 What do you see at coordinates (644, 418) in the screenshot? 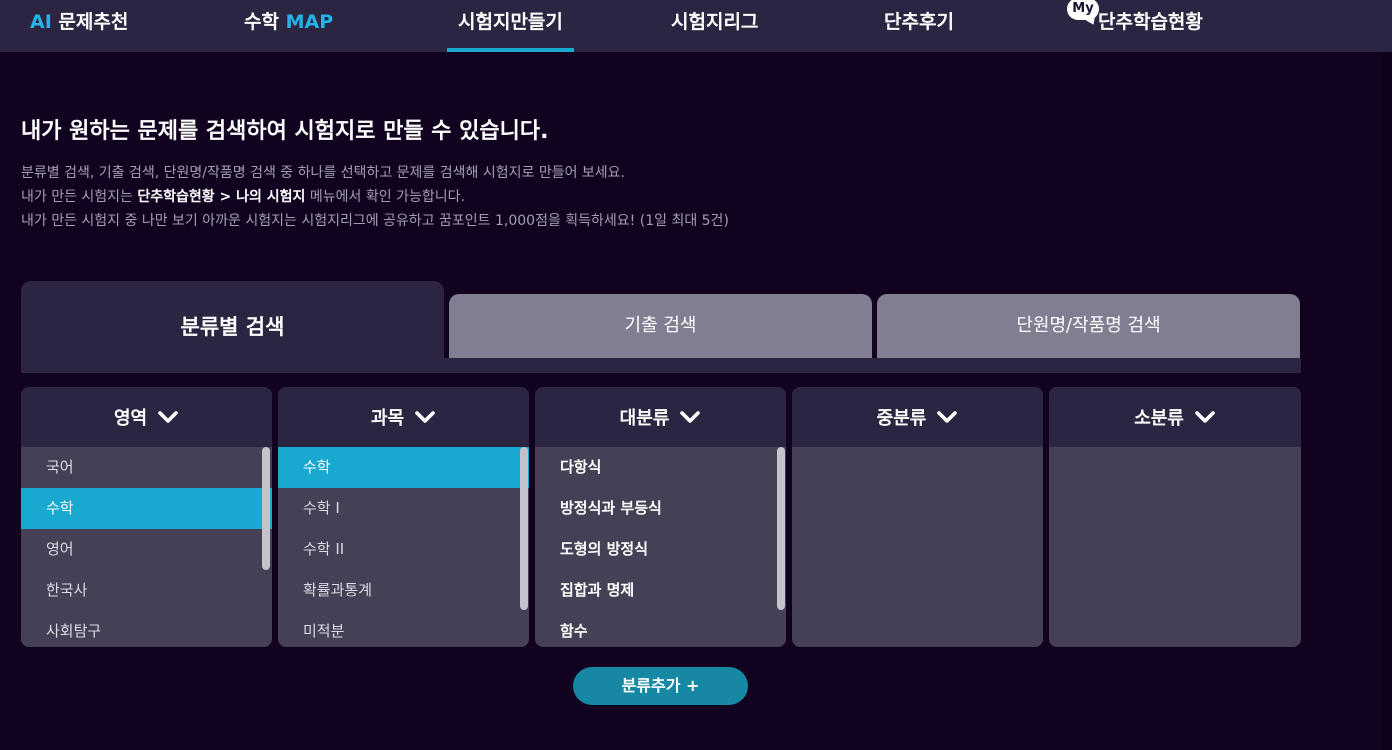
I see `major-category-title: 대분류` at bounding box center [644, 418].